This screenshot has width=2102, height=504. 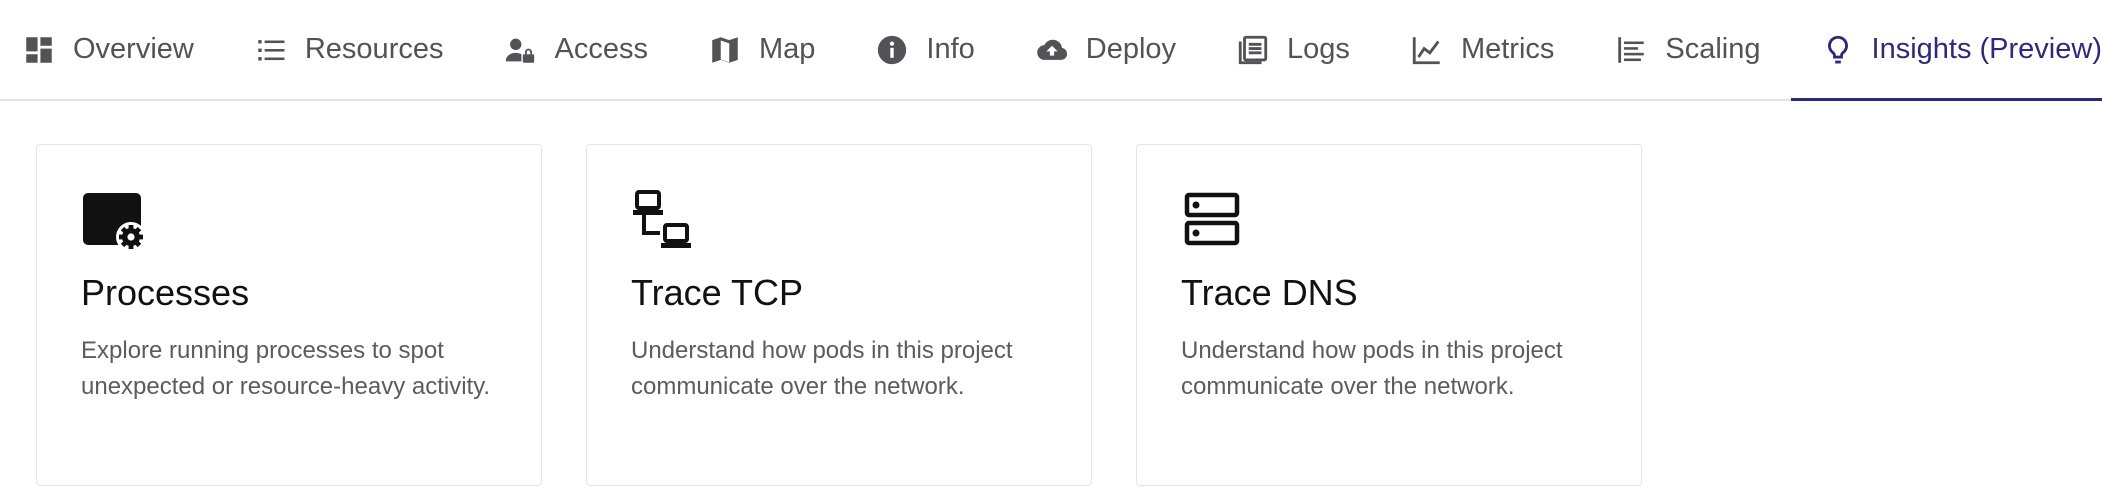 I want to click on tab-label: Logs, so click(x=1318, y=49).